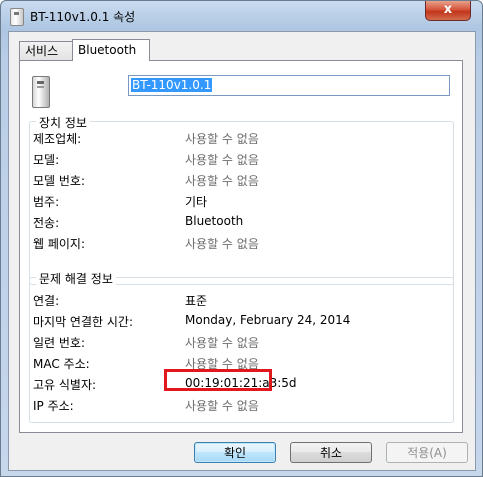 This screenshot has width=483, height=477. What do you see at coordinates (46, 202) in the screenshot?
I see `row-label: 범주:` at bounding box center [46, 202].